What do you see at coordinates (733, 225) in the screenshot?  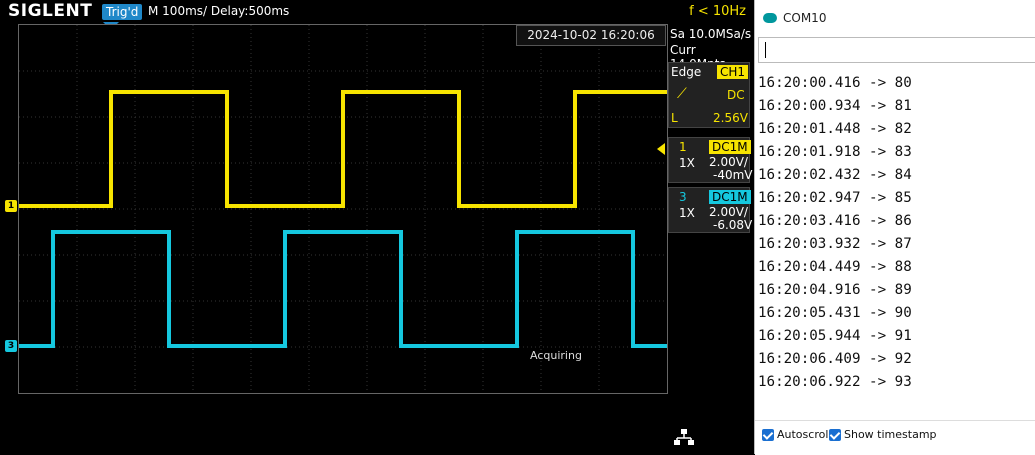 I see `ch3-offset: -6.08V` at bounding box center [733, 225].